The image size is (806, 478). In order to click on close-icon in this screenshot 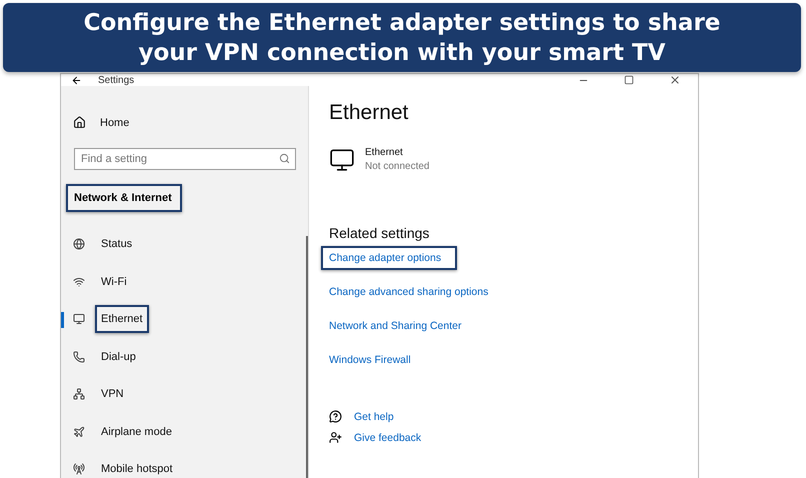, I will do `click(675, 80)`.